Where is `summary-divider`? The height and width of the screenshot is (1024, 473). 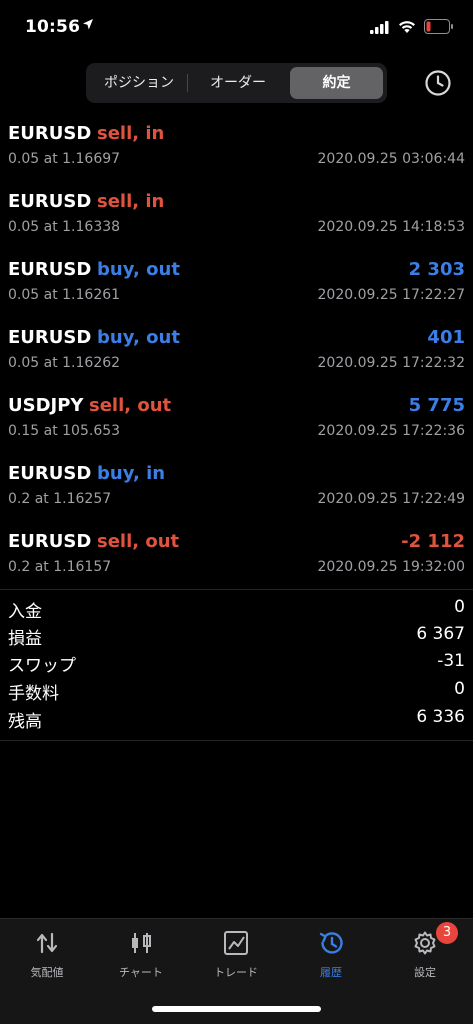 summary-divider is located at coordinates (236, 589).